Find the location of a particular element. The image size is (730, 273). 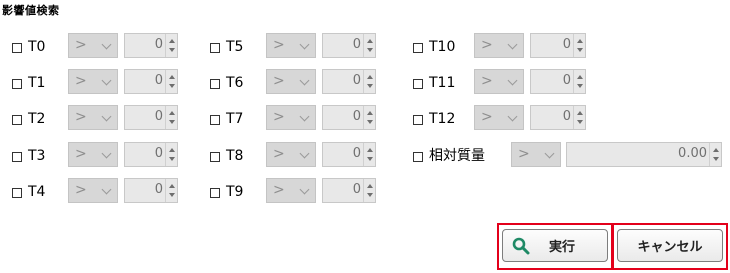

t1-operator-select: > is located at coordinates (93, 81).